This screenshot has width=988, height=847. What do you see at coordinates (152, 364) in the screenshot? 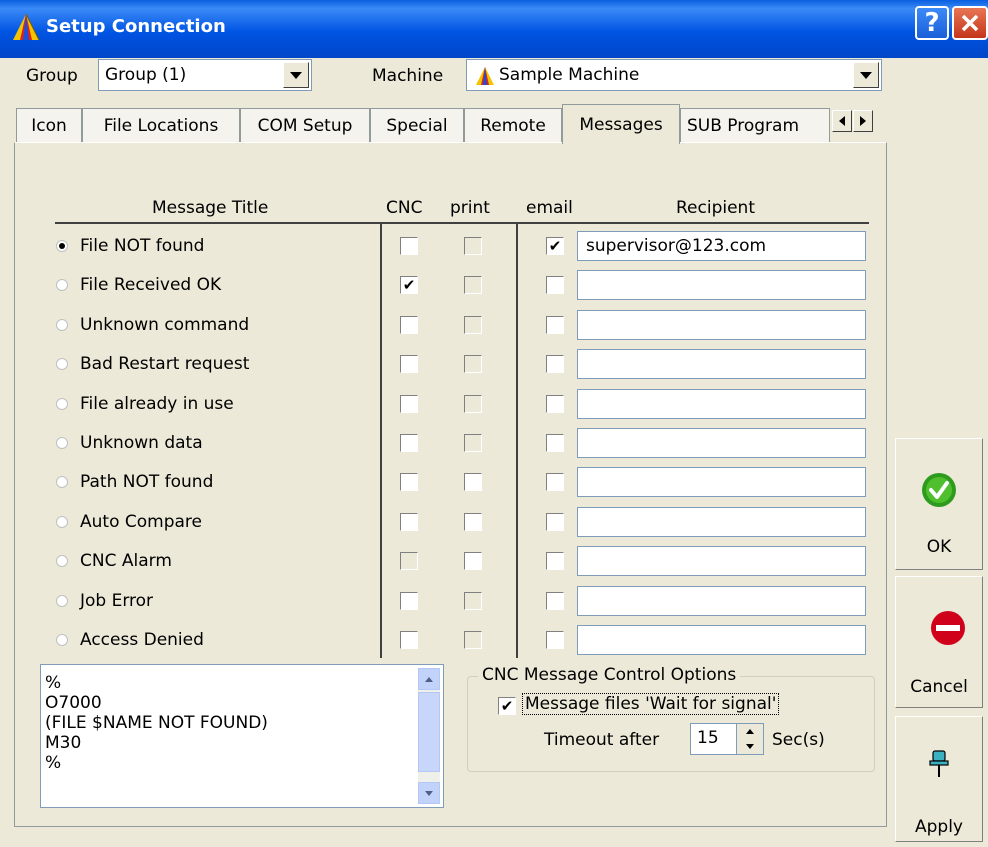
I see `message-row-option: Bad Restart request` at bounding box center [152, 364].